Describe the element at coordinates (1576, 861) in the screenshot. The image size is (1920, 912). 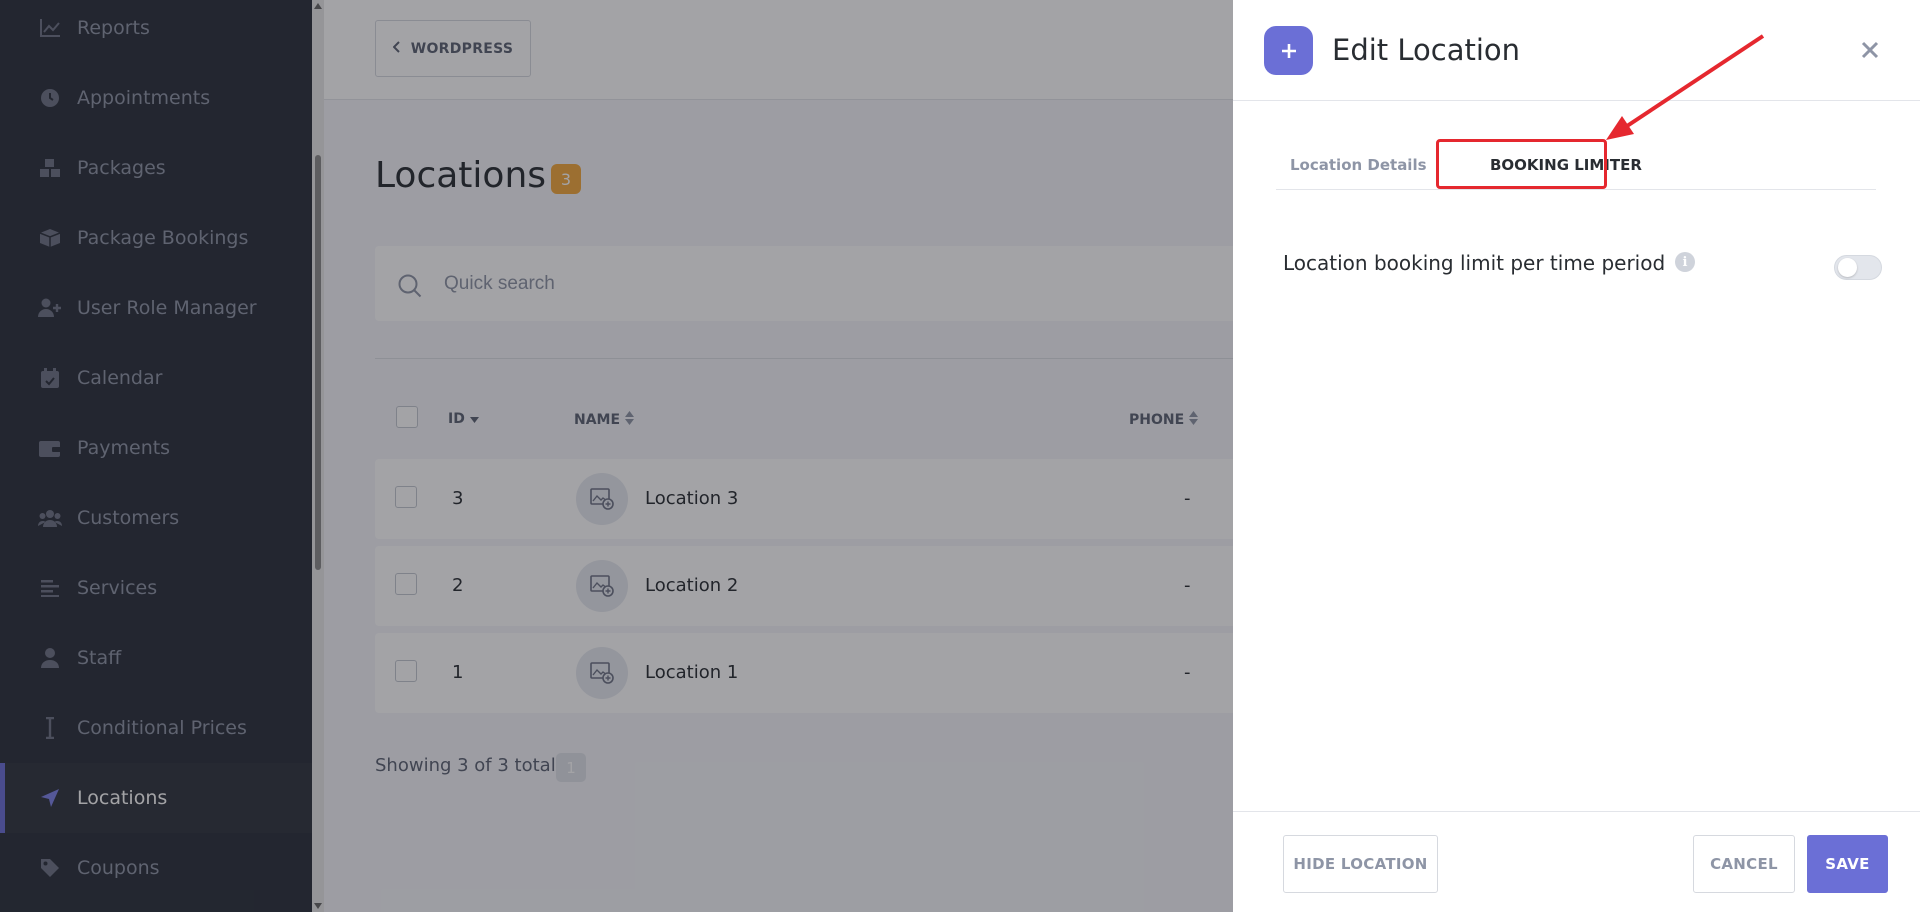
I see `drawer-footer: HIDE LOCATION CANCEL SAVE` at that location.